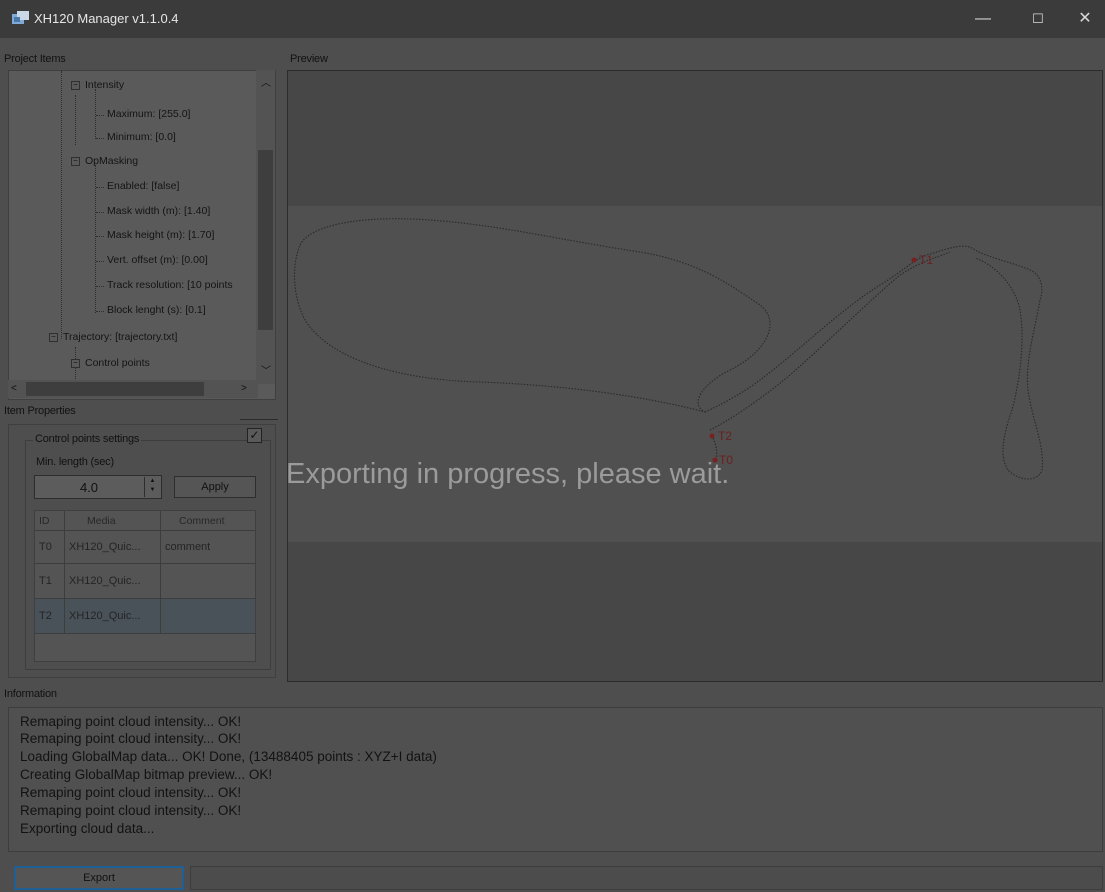 The height and width of the screenshot is (892, 1105). Describe the element at coordinates (646, 878) in the screenshot. I see `status-bar` at that location.